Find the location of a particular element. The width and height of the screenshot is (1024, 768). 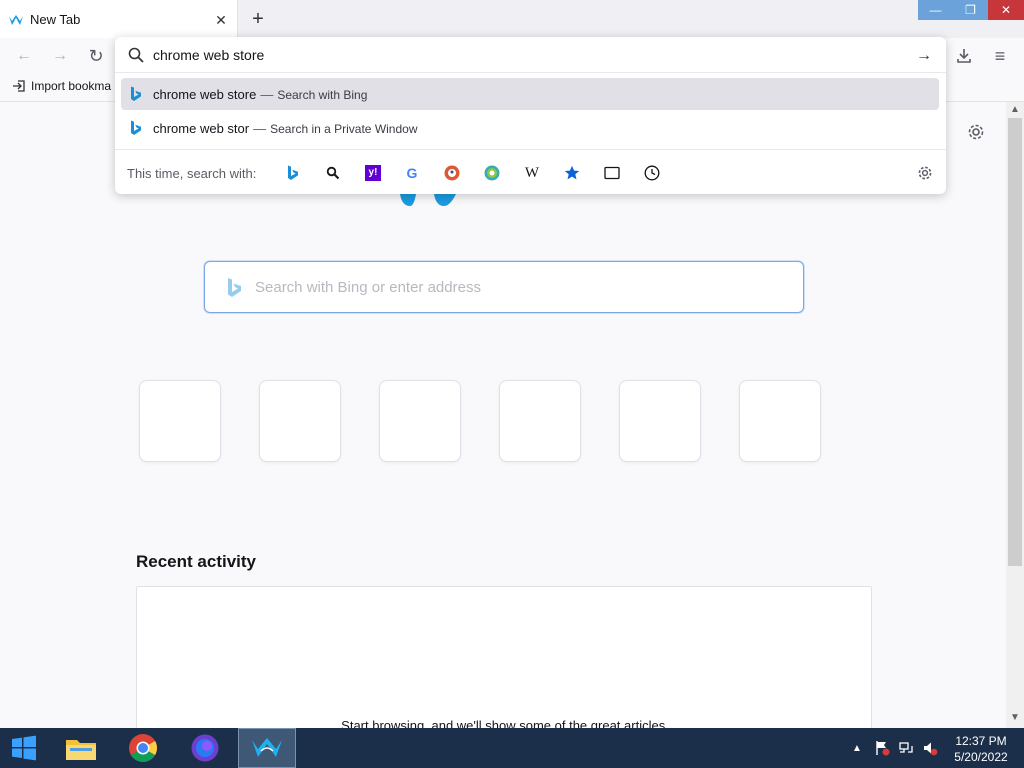

windows-taskbar: ▲ 12:37 PM 5/20/2022 is located at coordinates (512, 748).